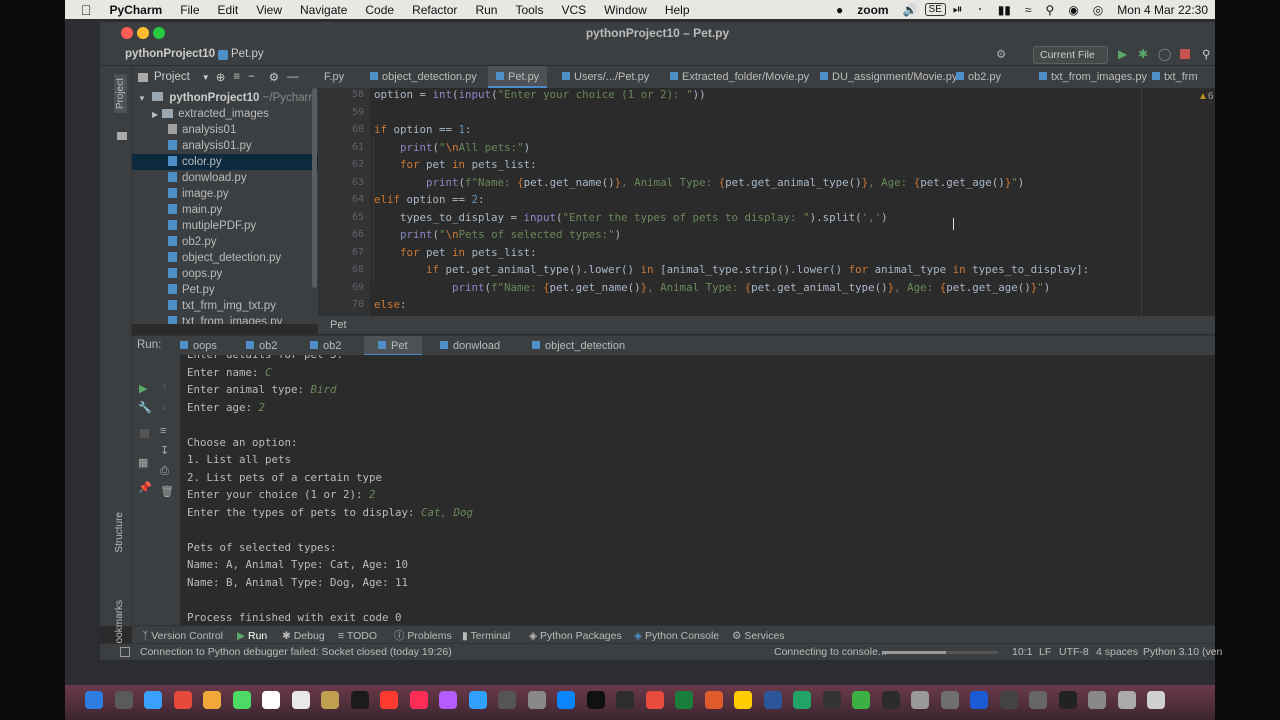 The width and height of the screenshot is (1280, 720). I want to click on tab-ob2: ob2.py, so click(978, 77).